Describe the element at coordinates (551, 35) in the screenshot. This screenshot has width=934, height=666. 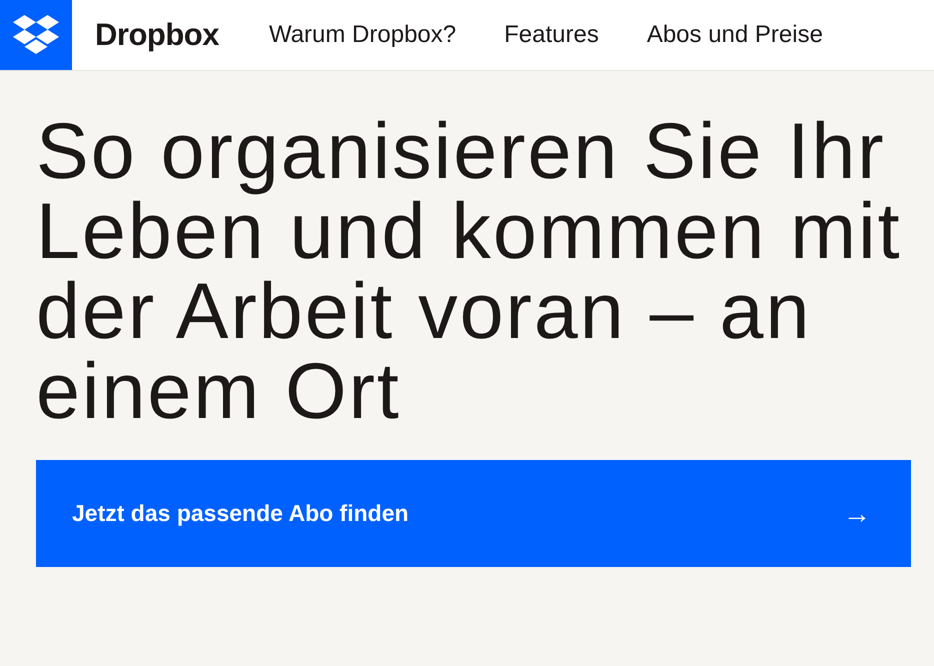
I see `nav-link: Features` at that location.